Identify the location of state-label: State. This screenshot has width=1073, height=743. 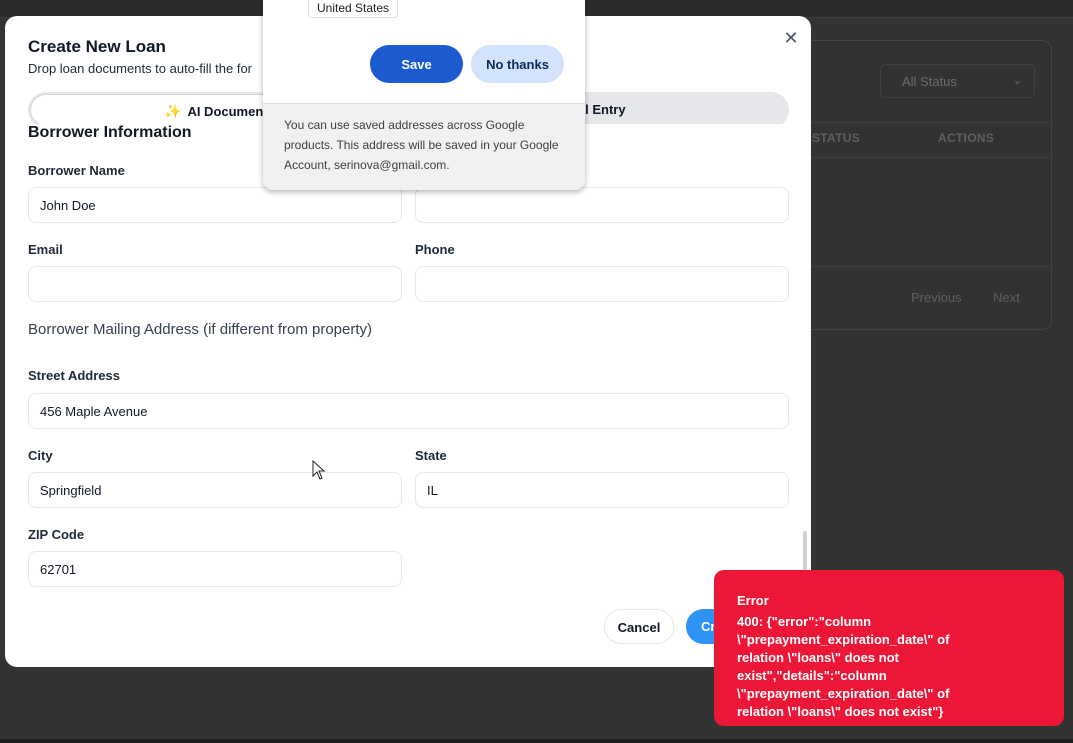
(431, 455).